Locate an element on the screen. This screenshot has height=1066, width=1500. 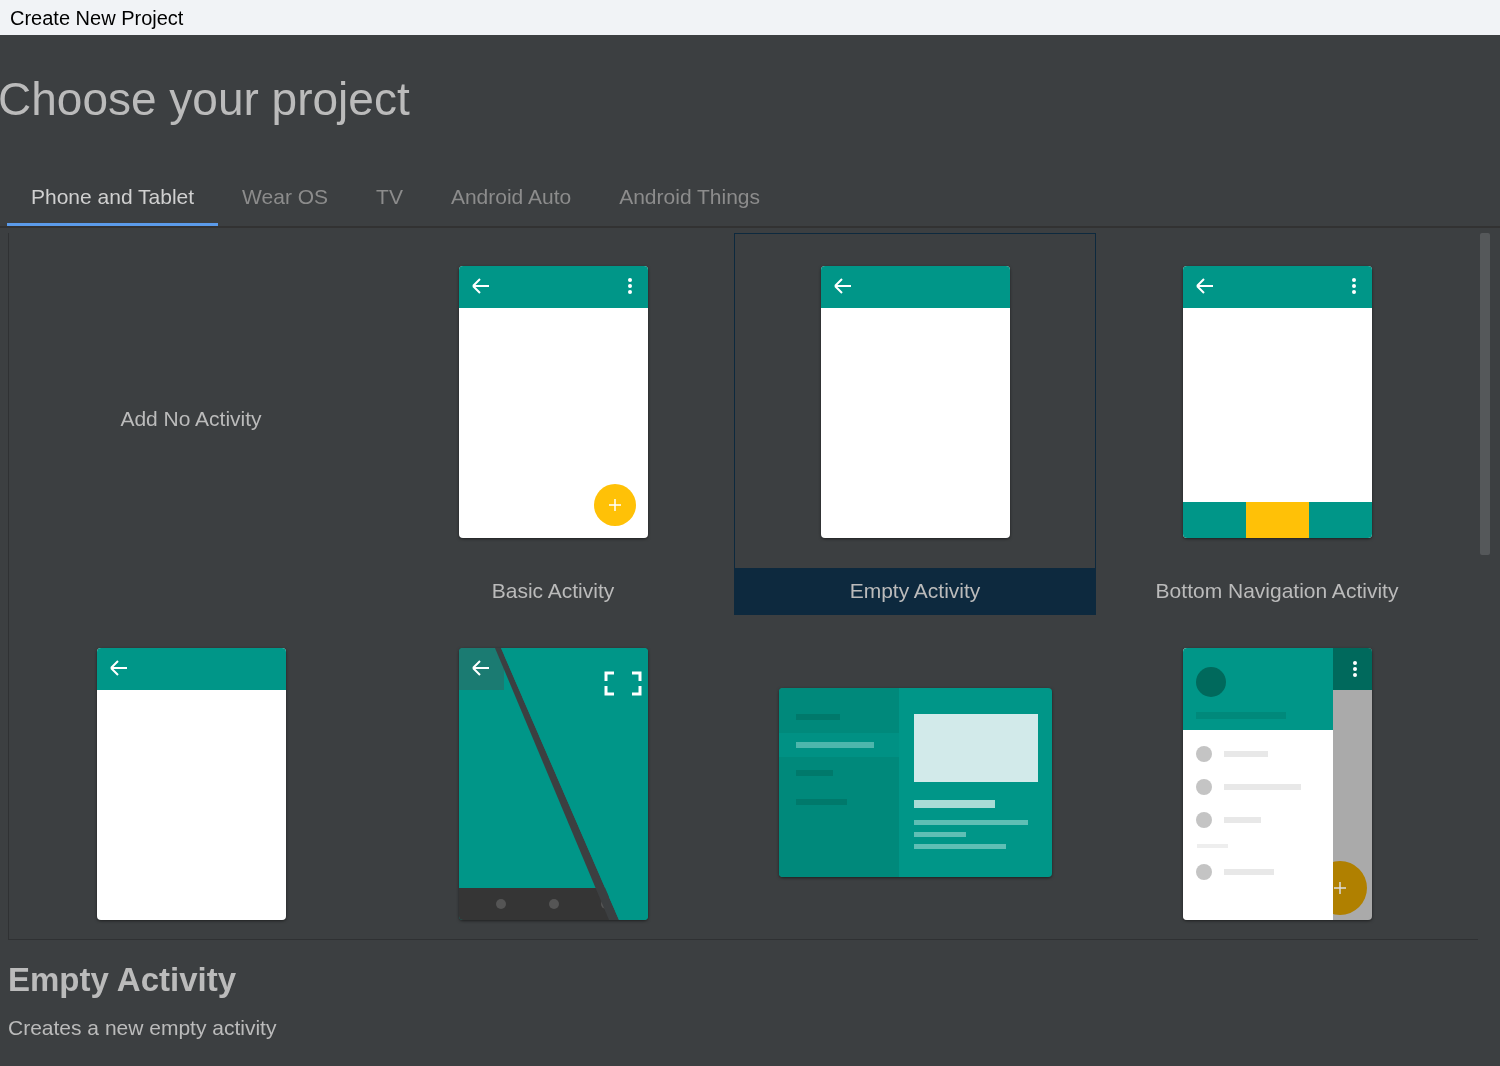
template-label: Empty Activity is located at coordinates (915, 590).